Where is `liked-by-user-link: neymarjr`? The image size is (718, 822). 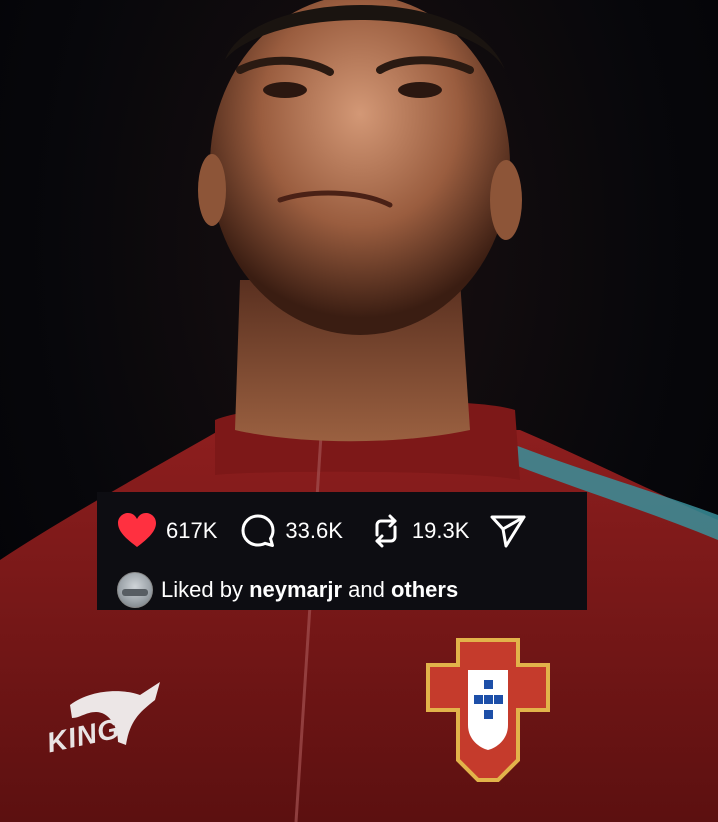
liked-by-user-link: neymarjr is located at coordinates (295, 590).